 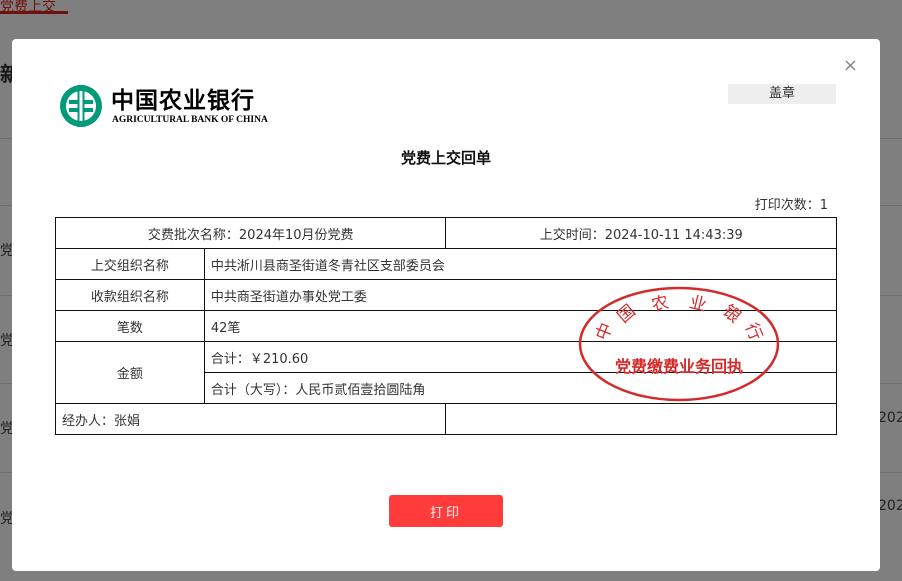 I want to click on submit-org-value: 中共淅川县商圣街道冬青社区支部委员会, so click(x=520, y=264).